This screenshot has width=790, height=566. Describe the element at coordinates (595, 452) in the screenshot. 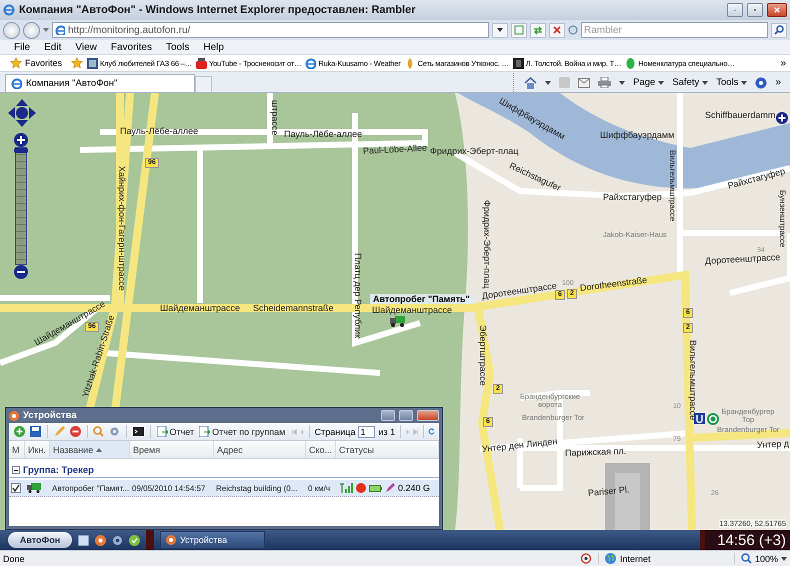

I see `street-label: Парижская пл.` at that location.